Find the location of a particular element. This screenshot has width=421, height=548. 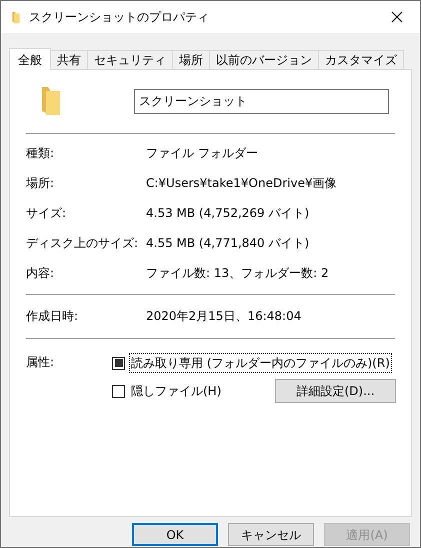

property-label: 場所: is located at coordinates (41, 183).